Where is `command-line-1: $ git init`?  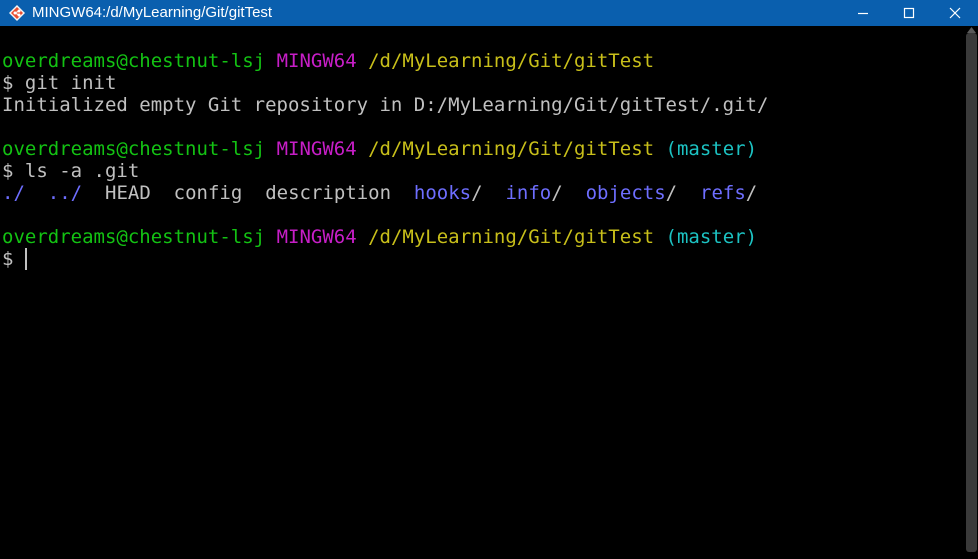 command-line-1: $ git init is located at coordinates (59, 83).